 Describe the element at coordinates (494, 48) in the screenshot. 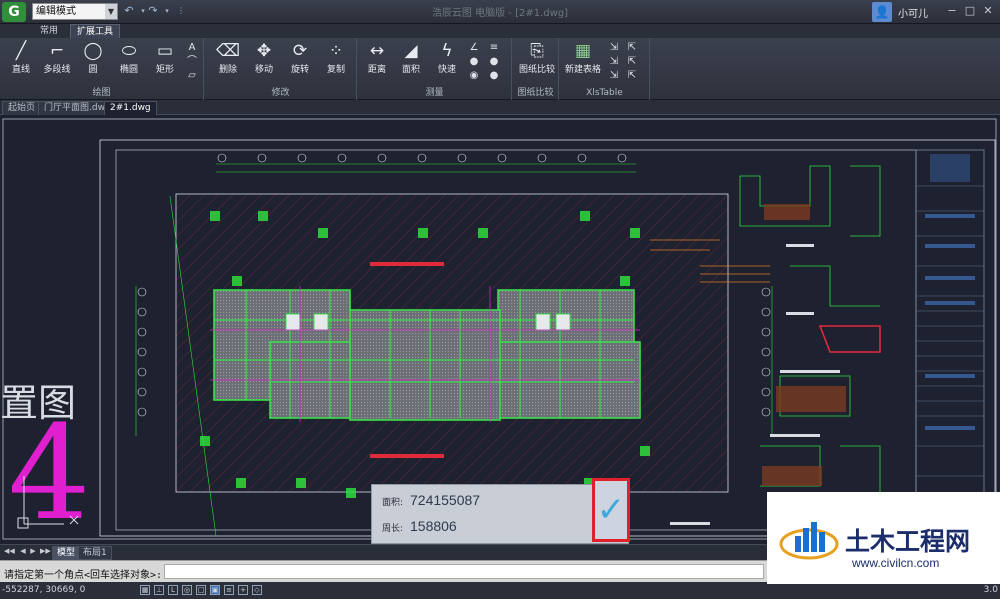

I see `radius-icon: ≡` at that location.